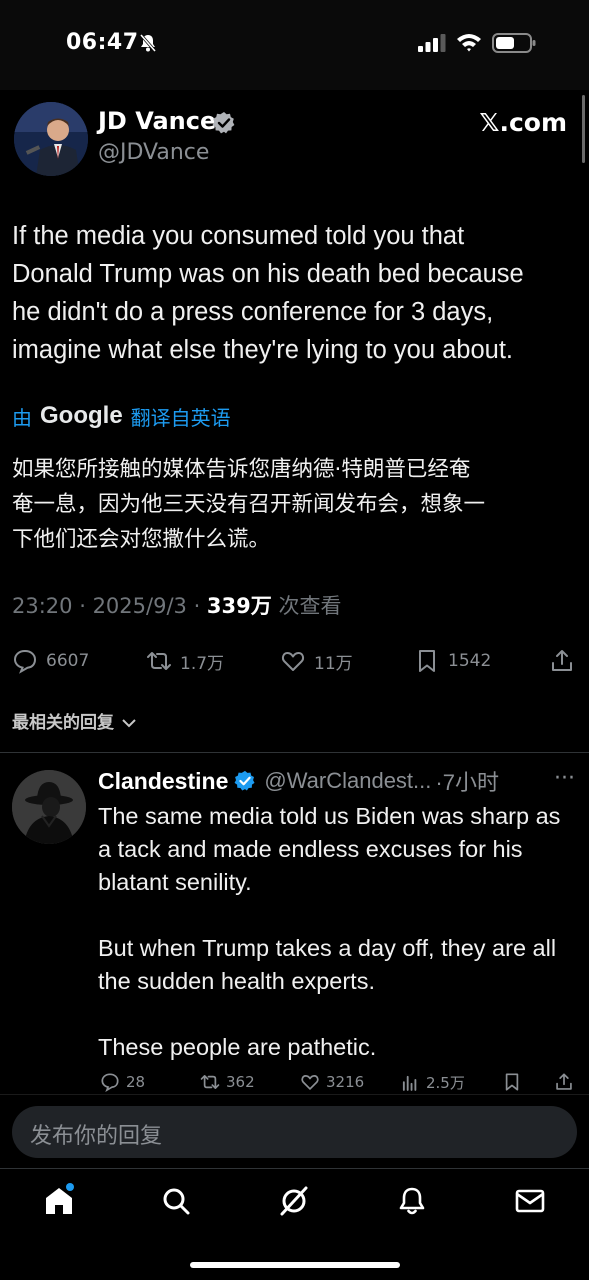 This screenshot has height=1280, width=589. What do you see at coordinates (241, 469) in the screenshot?
I see `translated-line: 如果您所接触的媒体告诉您唐纳德·特朗普已经奄` at bounding box center [241, 469].